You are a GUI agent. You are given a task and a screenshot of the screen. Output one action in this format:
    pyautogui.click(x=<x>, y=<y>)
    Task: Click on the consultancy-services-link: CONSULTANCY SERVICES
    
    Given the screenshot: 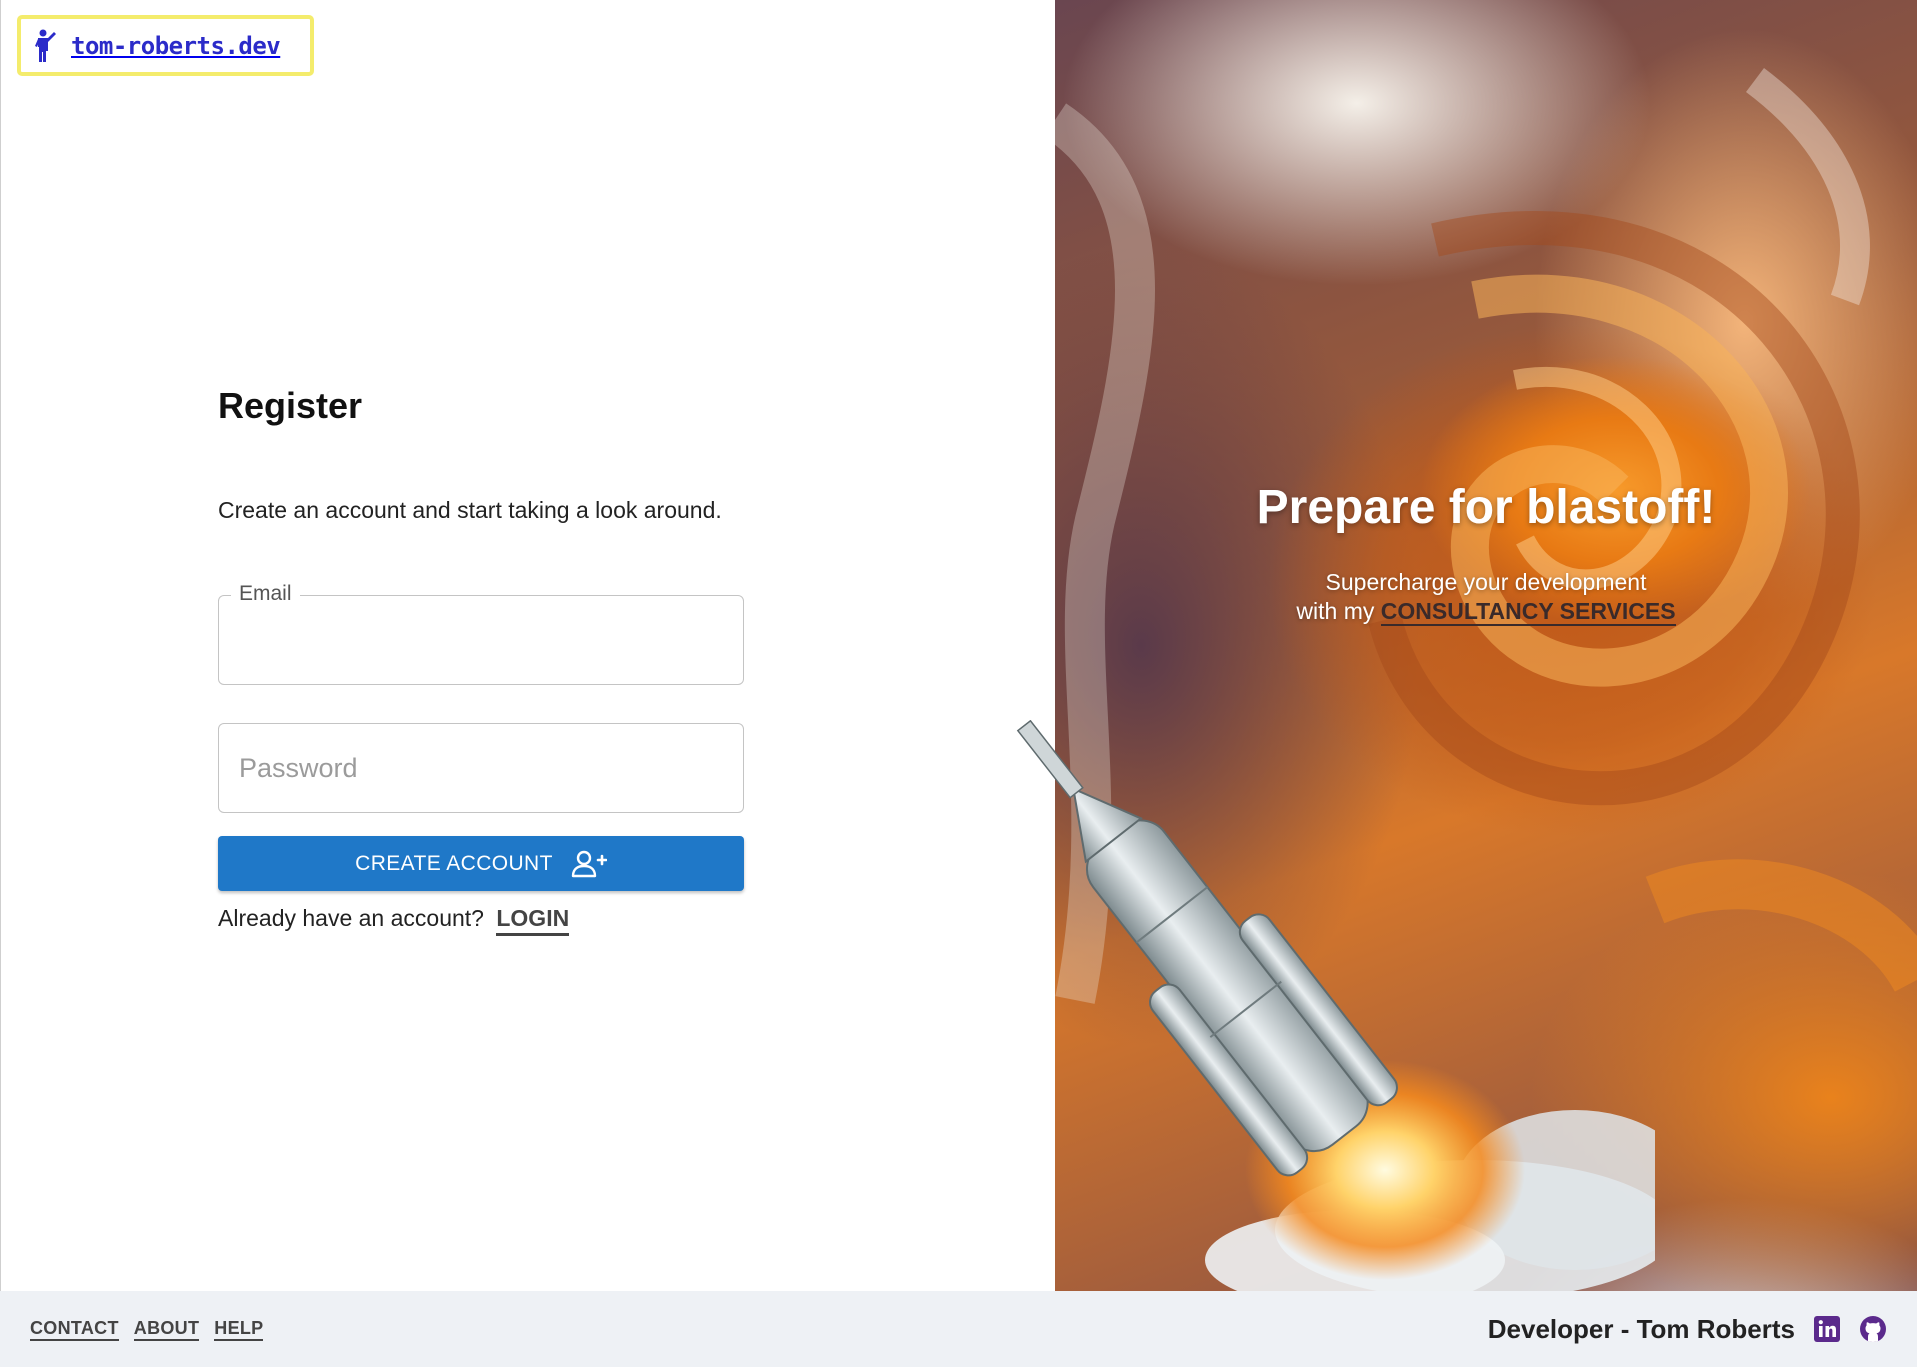 What is the action you would take?
    pyautogui.click(x=1528, y=612)
    